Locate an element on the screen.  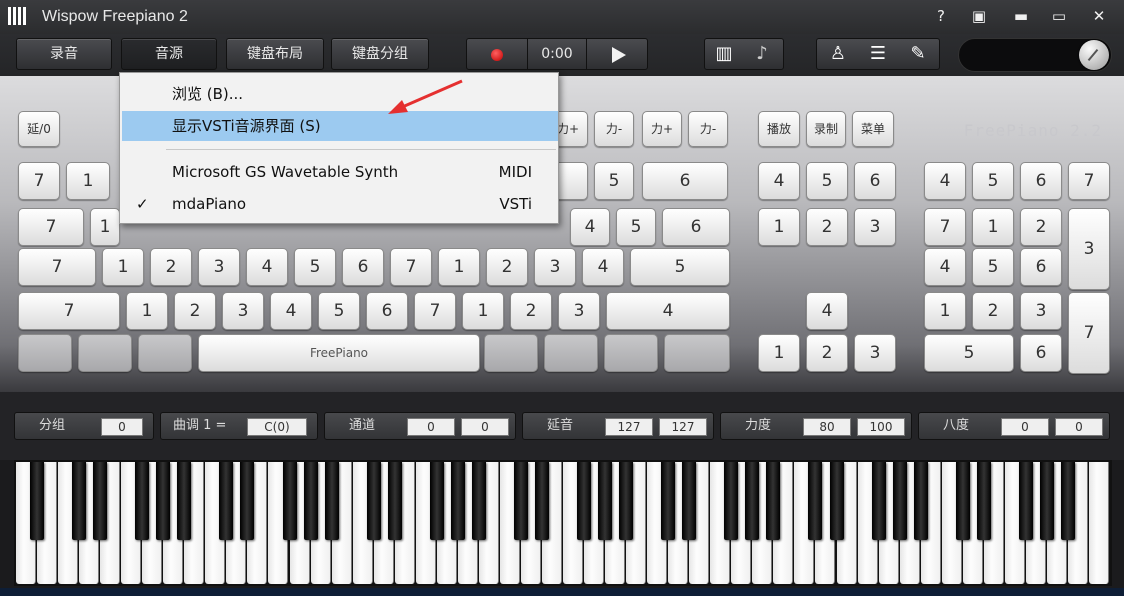
channel-value-2: 0 is located at coordinates (485, 427).